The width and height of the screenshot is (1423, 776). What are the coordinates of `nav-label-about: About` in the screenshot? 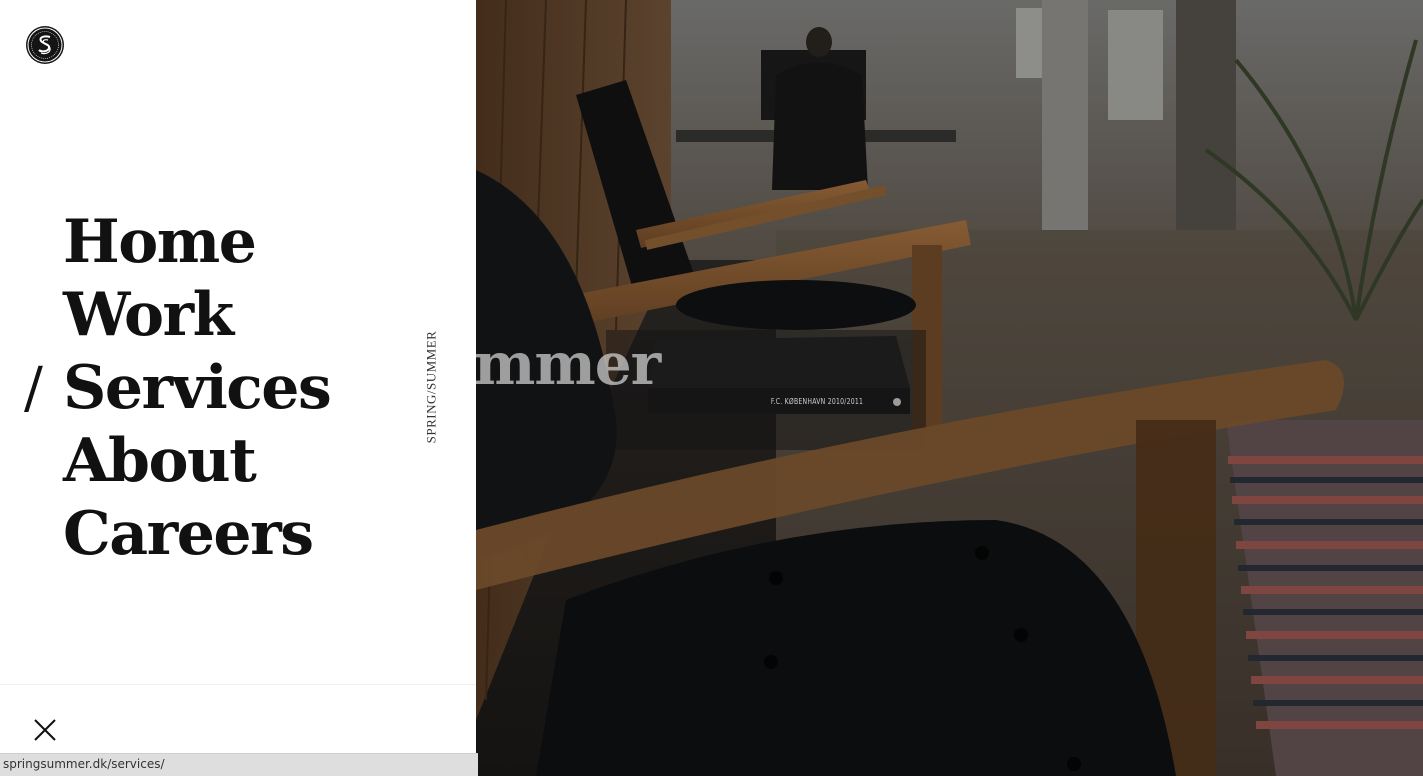 It's located at (160, 461).